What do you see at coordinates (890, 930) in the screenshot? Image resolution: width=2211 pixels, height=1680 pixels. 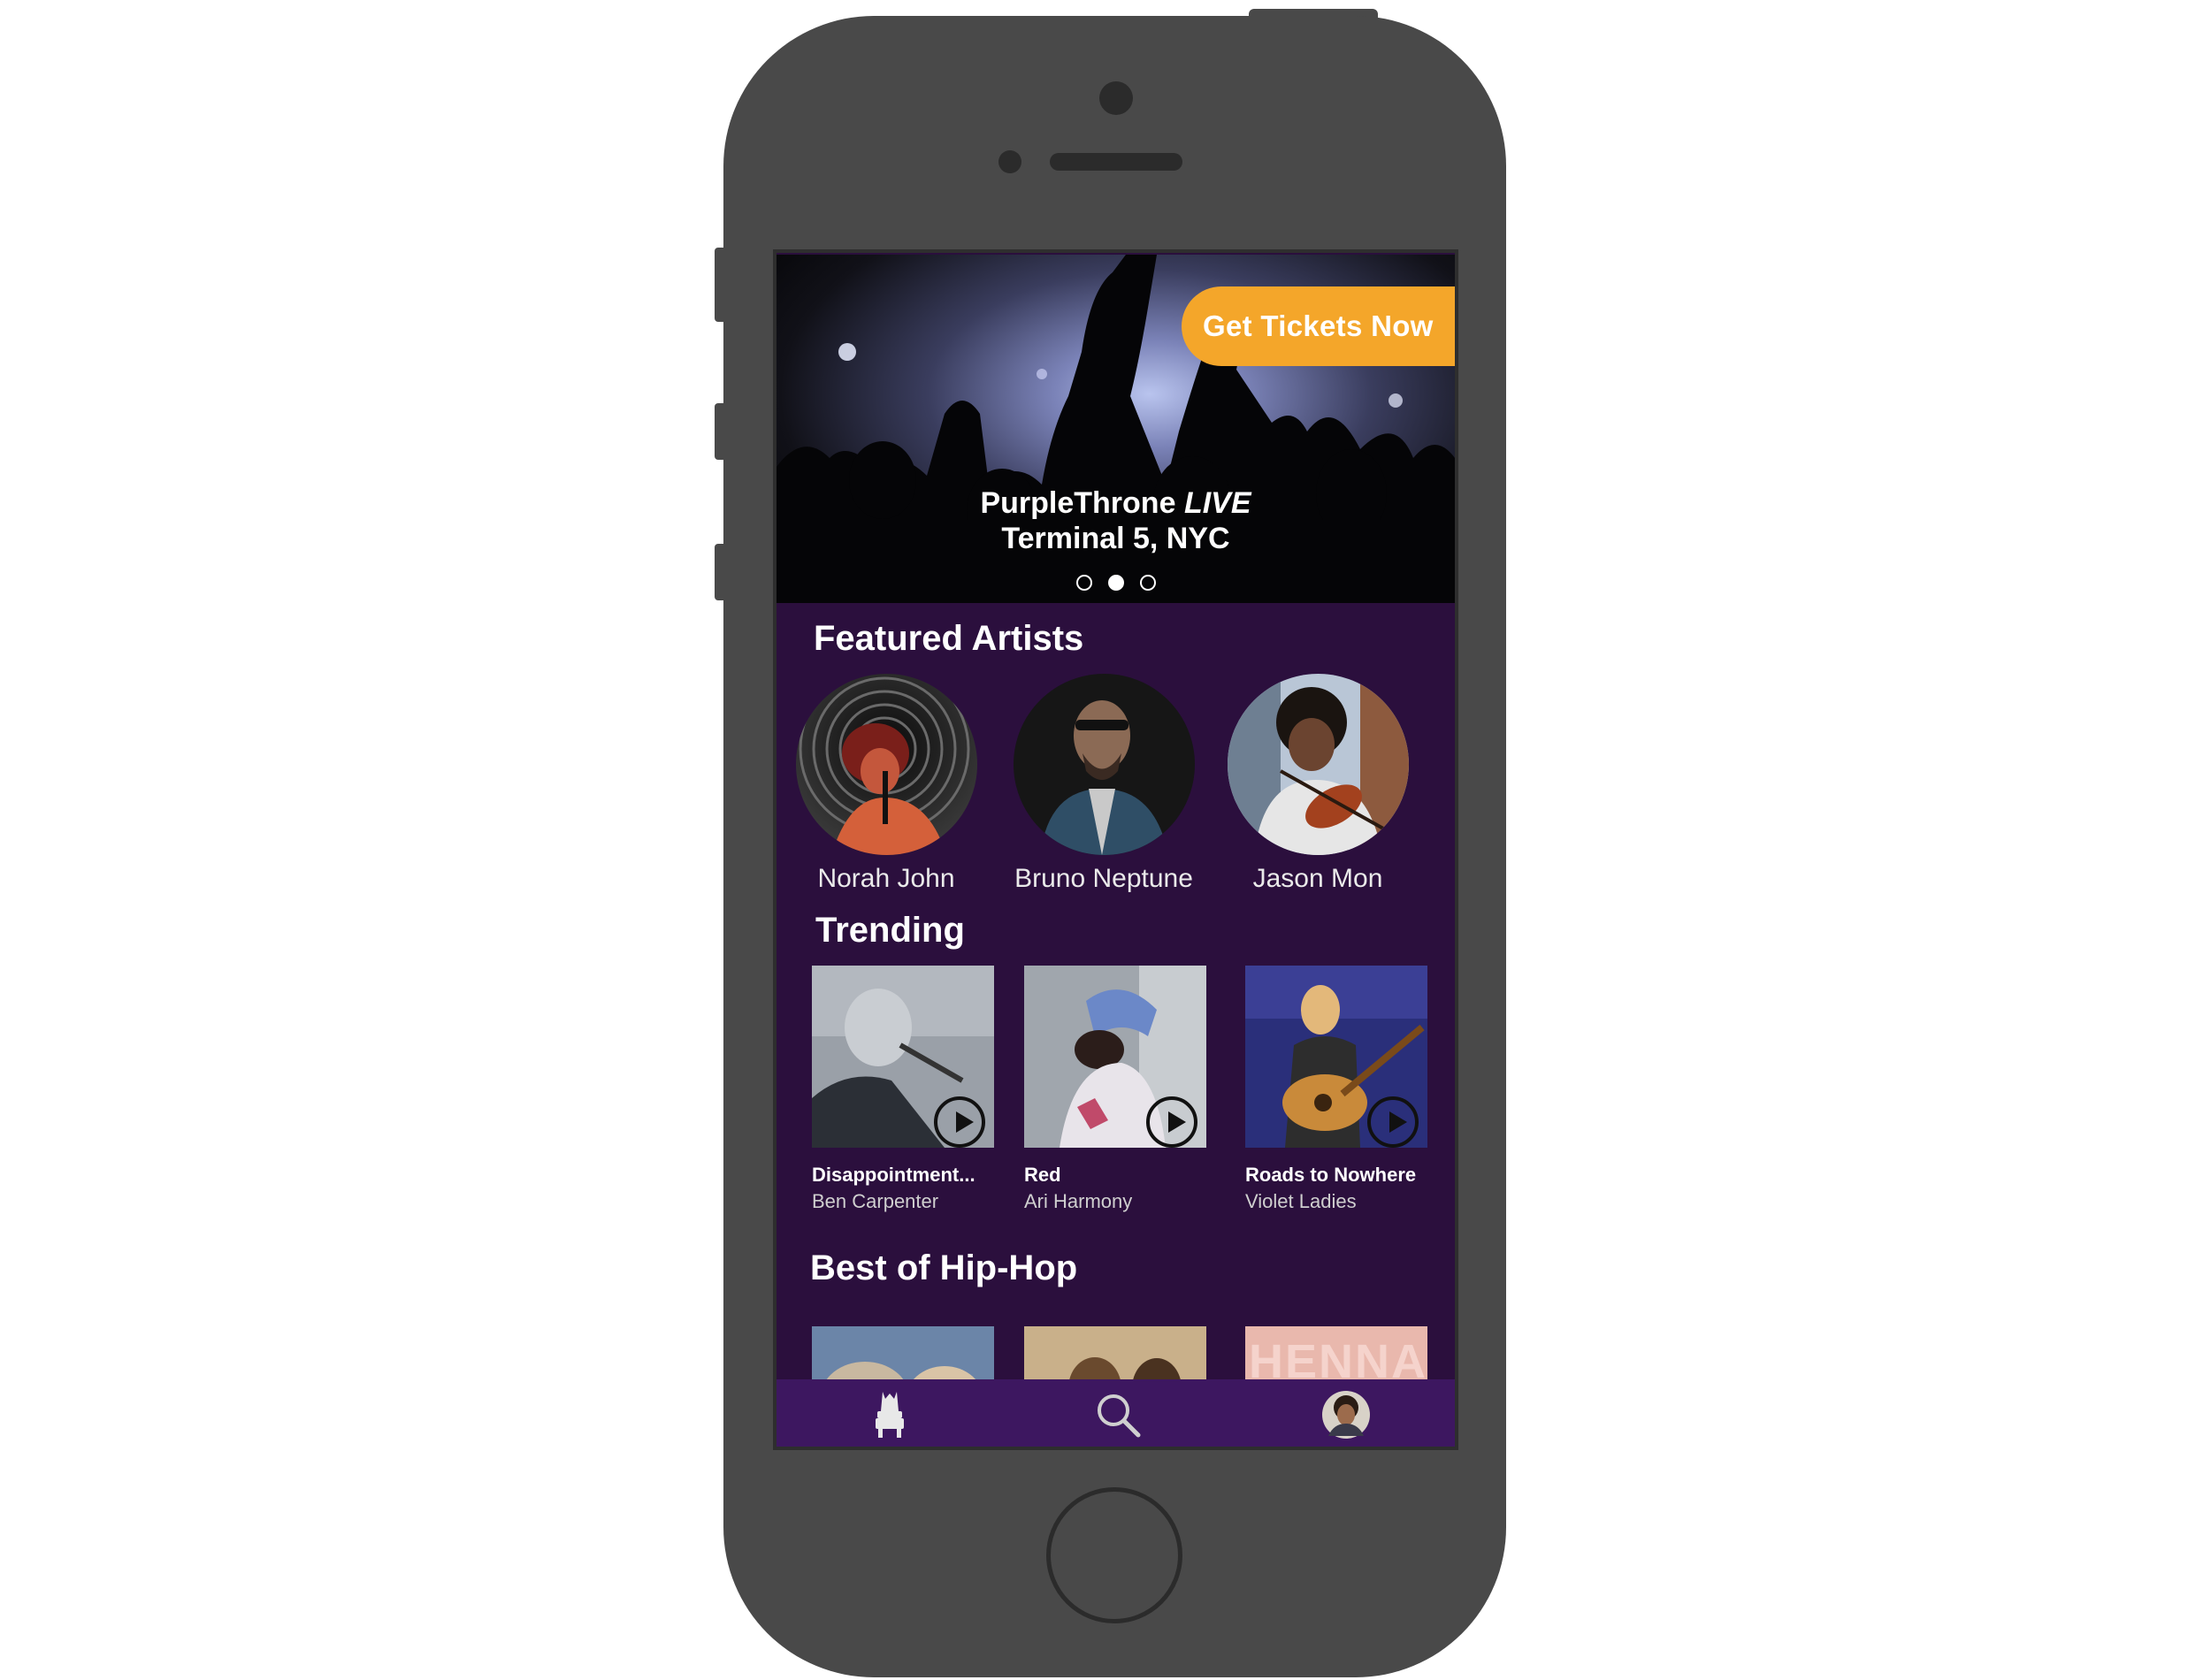 I see `trending-heading: Trending` at bounding box center [890, 930].